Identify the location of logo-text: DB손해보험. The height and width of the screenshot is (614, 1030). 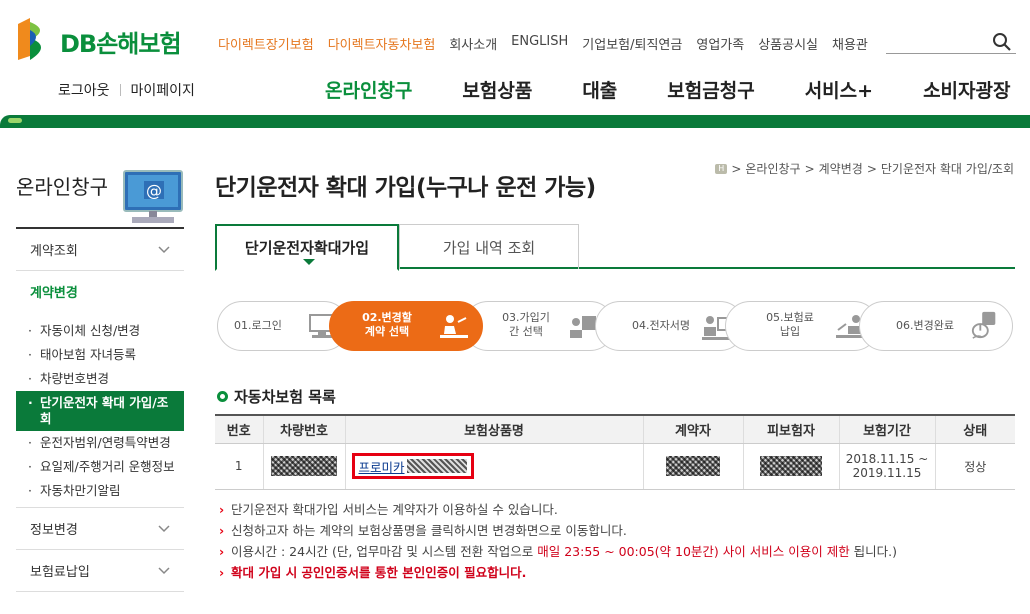
(121, 44).